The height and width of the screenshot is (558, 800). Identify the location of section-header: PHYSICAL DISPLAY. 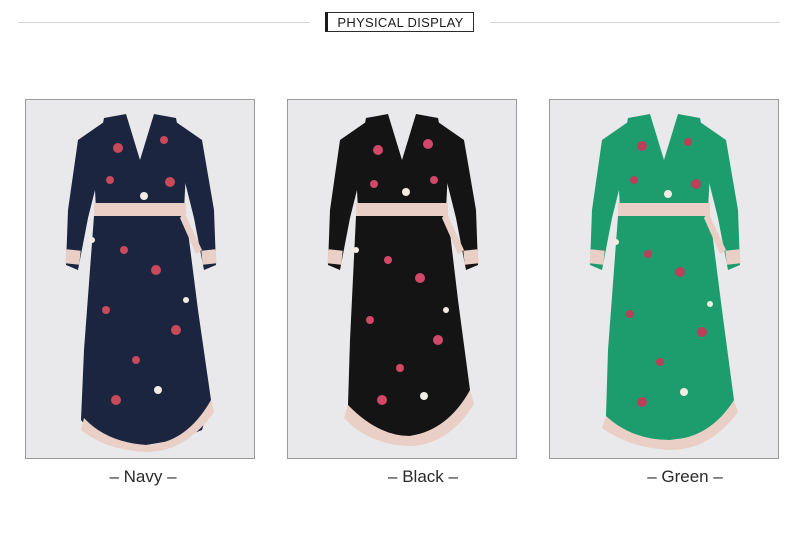
(400, 23).